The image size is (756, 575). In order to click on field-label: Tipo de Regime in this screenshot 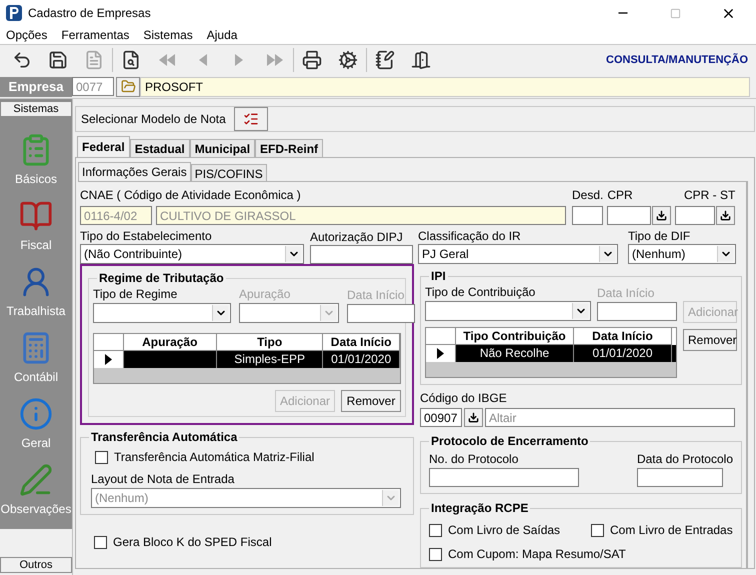, I will do `click(135, 294)`.